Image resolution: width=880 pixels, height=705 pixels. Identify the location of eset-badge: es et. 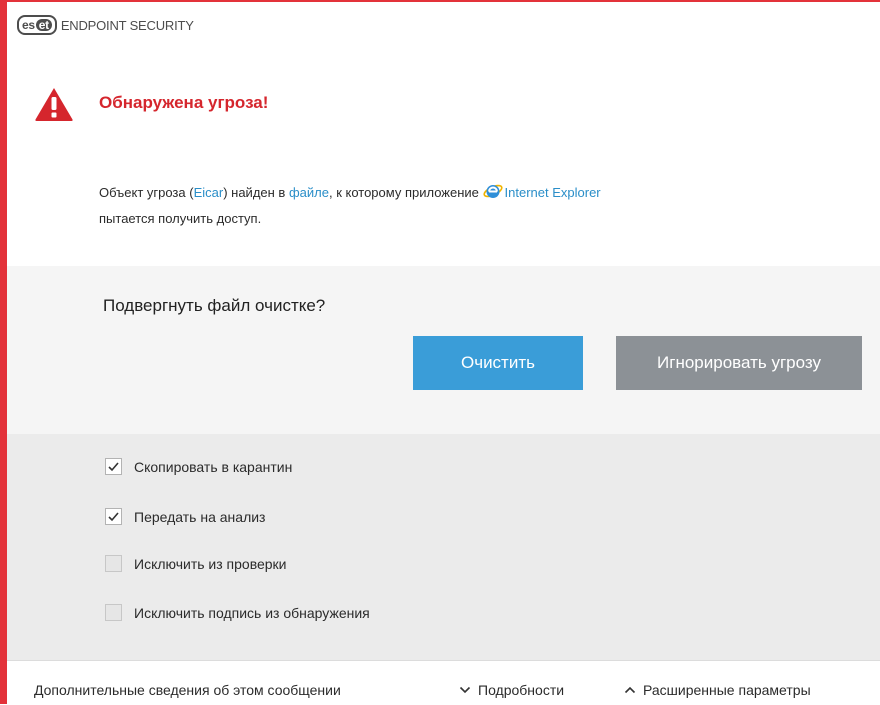
(37, 25).